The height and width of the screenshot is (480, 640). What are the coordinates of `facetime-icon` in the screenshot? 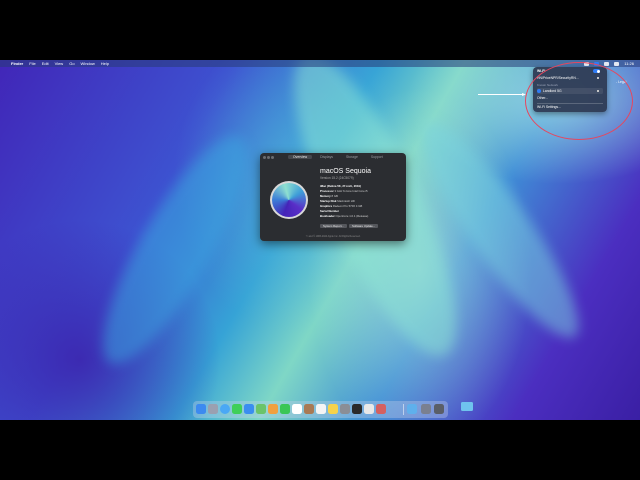 It's located at (285, 409).